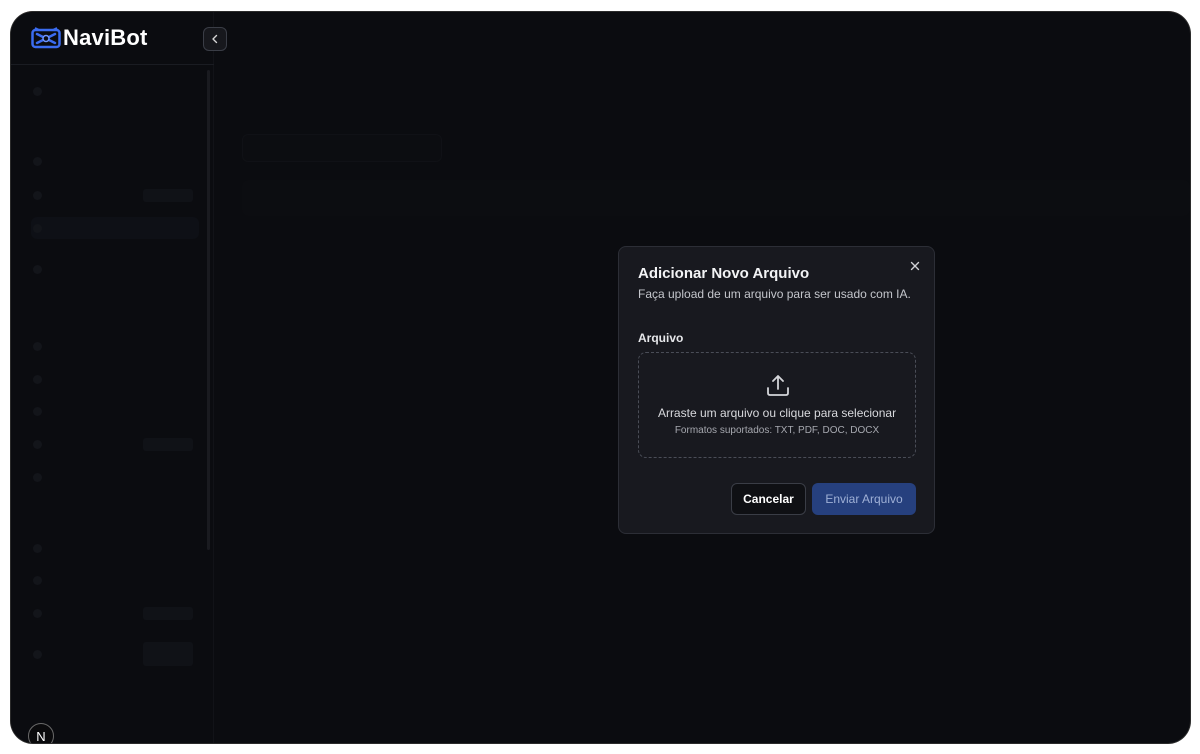 Image resolution: width=1200 pixels, height=754 pixels. What do you see at coordinates (41, 733) in the screenshot?
I see `user-avatar: N` at bounding box center [41, 733].